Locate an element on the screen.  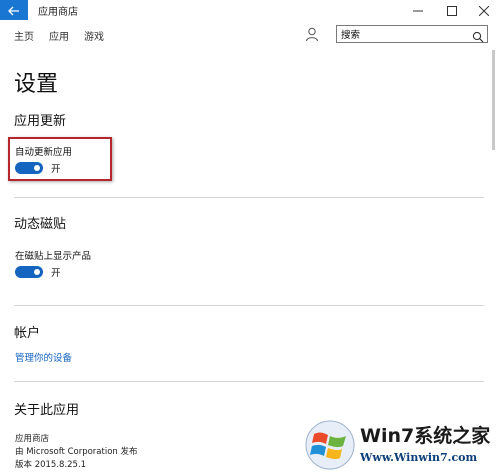
about-app-name: 应用商店 is located at coordinates (32, 439).